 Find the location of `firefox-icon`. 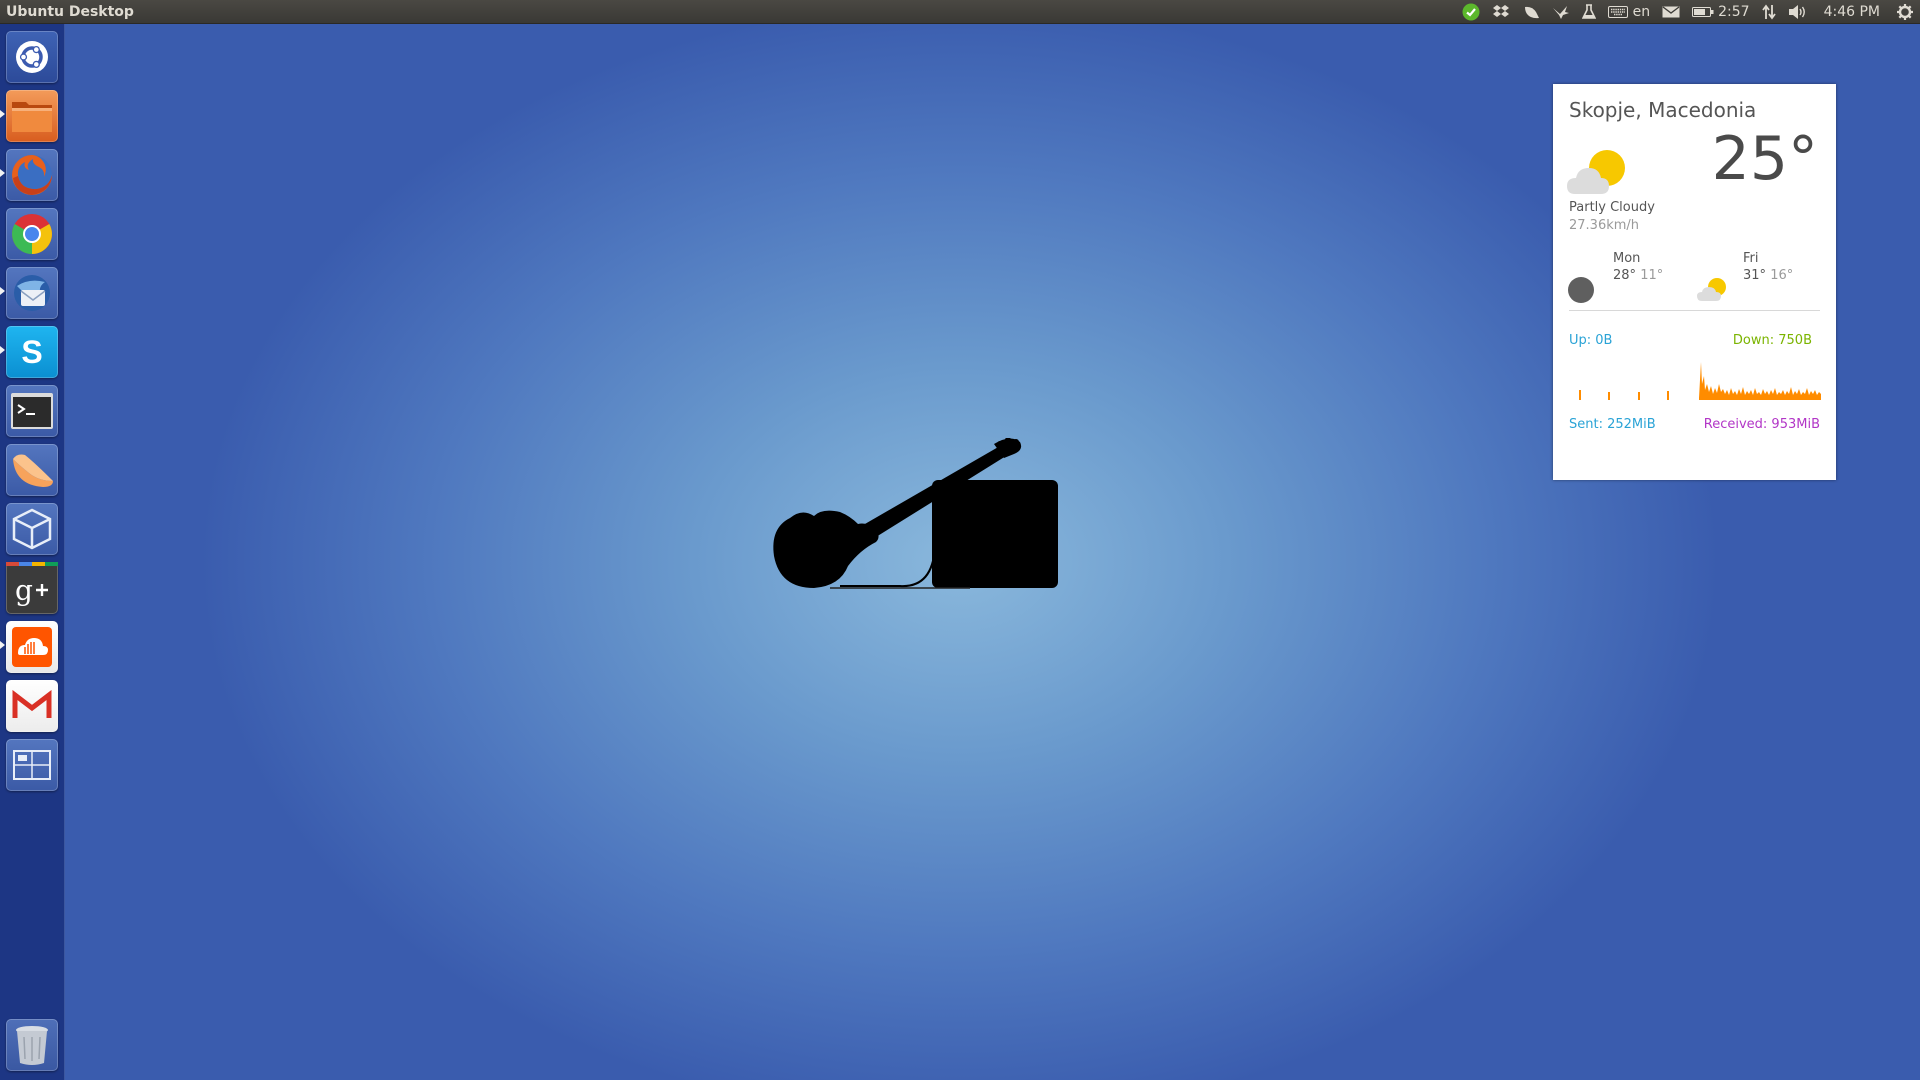

firefox-icon is located at coordinates (32, 175).